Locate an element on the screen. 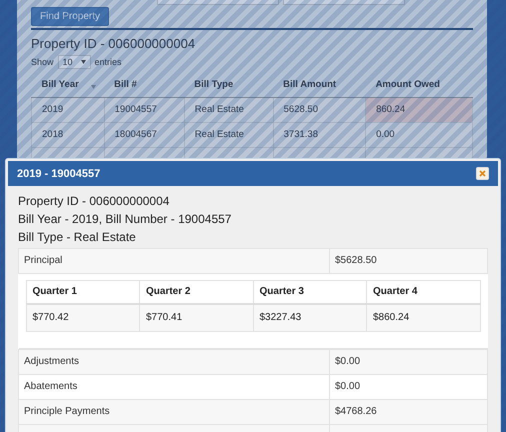 The width and height of the screenshot is (506, 432). table-cell: Adjustments is located at coordinates (174, 362).